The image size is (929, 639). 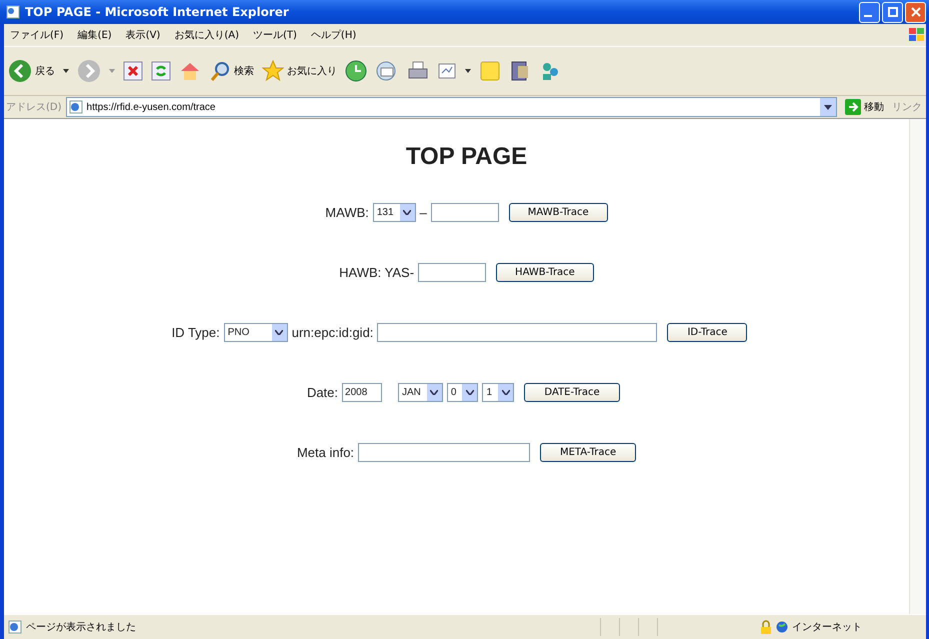 I want to click on maximize-button, so click(x=892, y=12).